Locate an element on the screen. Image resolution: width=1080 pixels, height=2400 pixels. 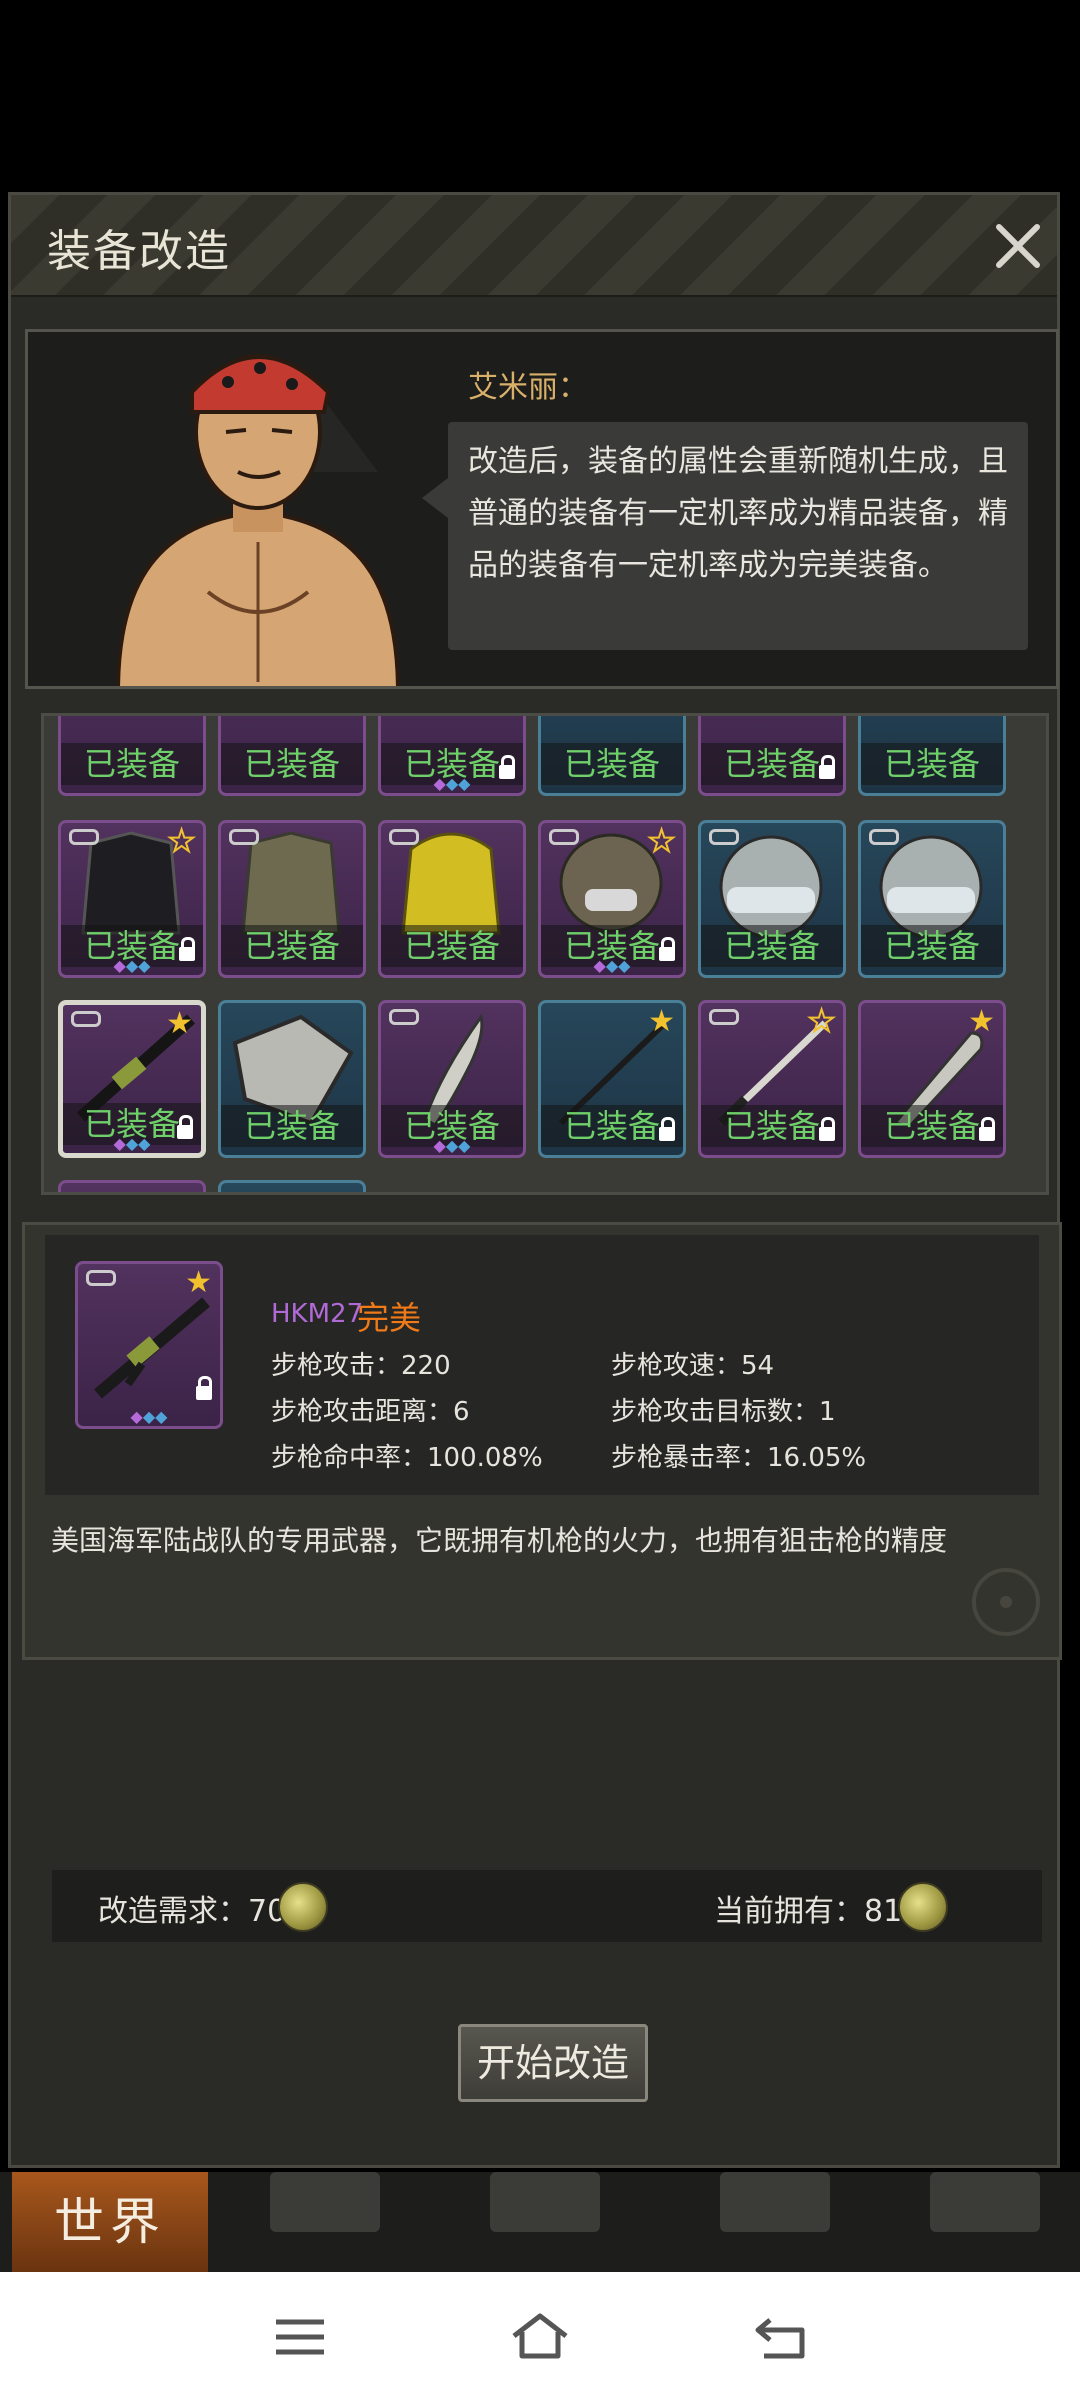
menu-icon is located at coordinates (300, 2337).